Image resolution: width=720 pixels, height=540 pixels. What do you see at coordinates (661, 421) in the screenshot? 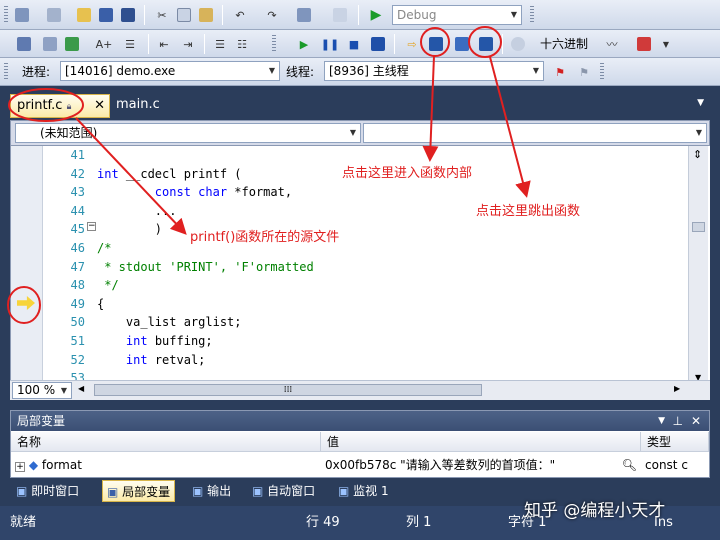
I see `window-menu-icon: ▼` at bounding box center [661, 421].